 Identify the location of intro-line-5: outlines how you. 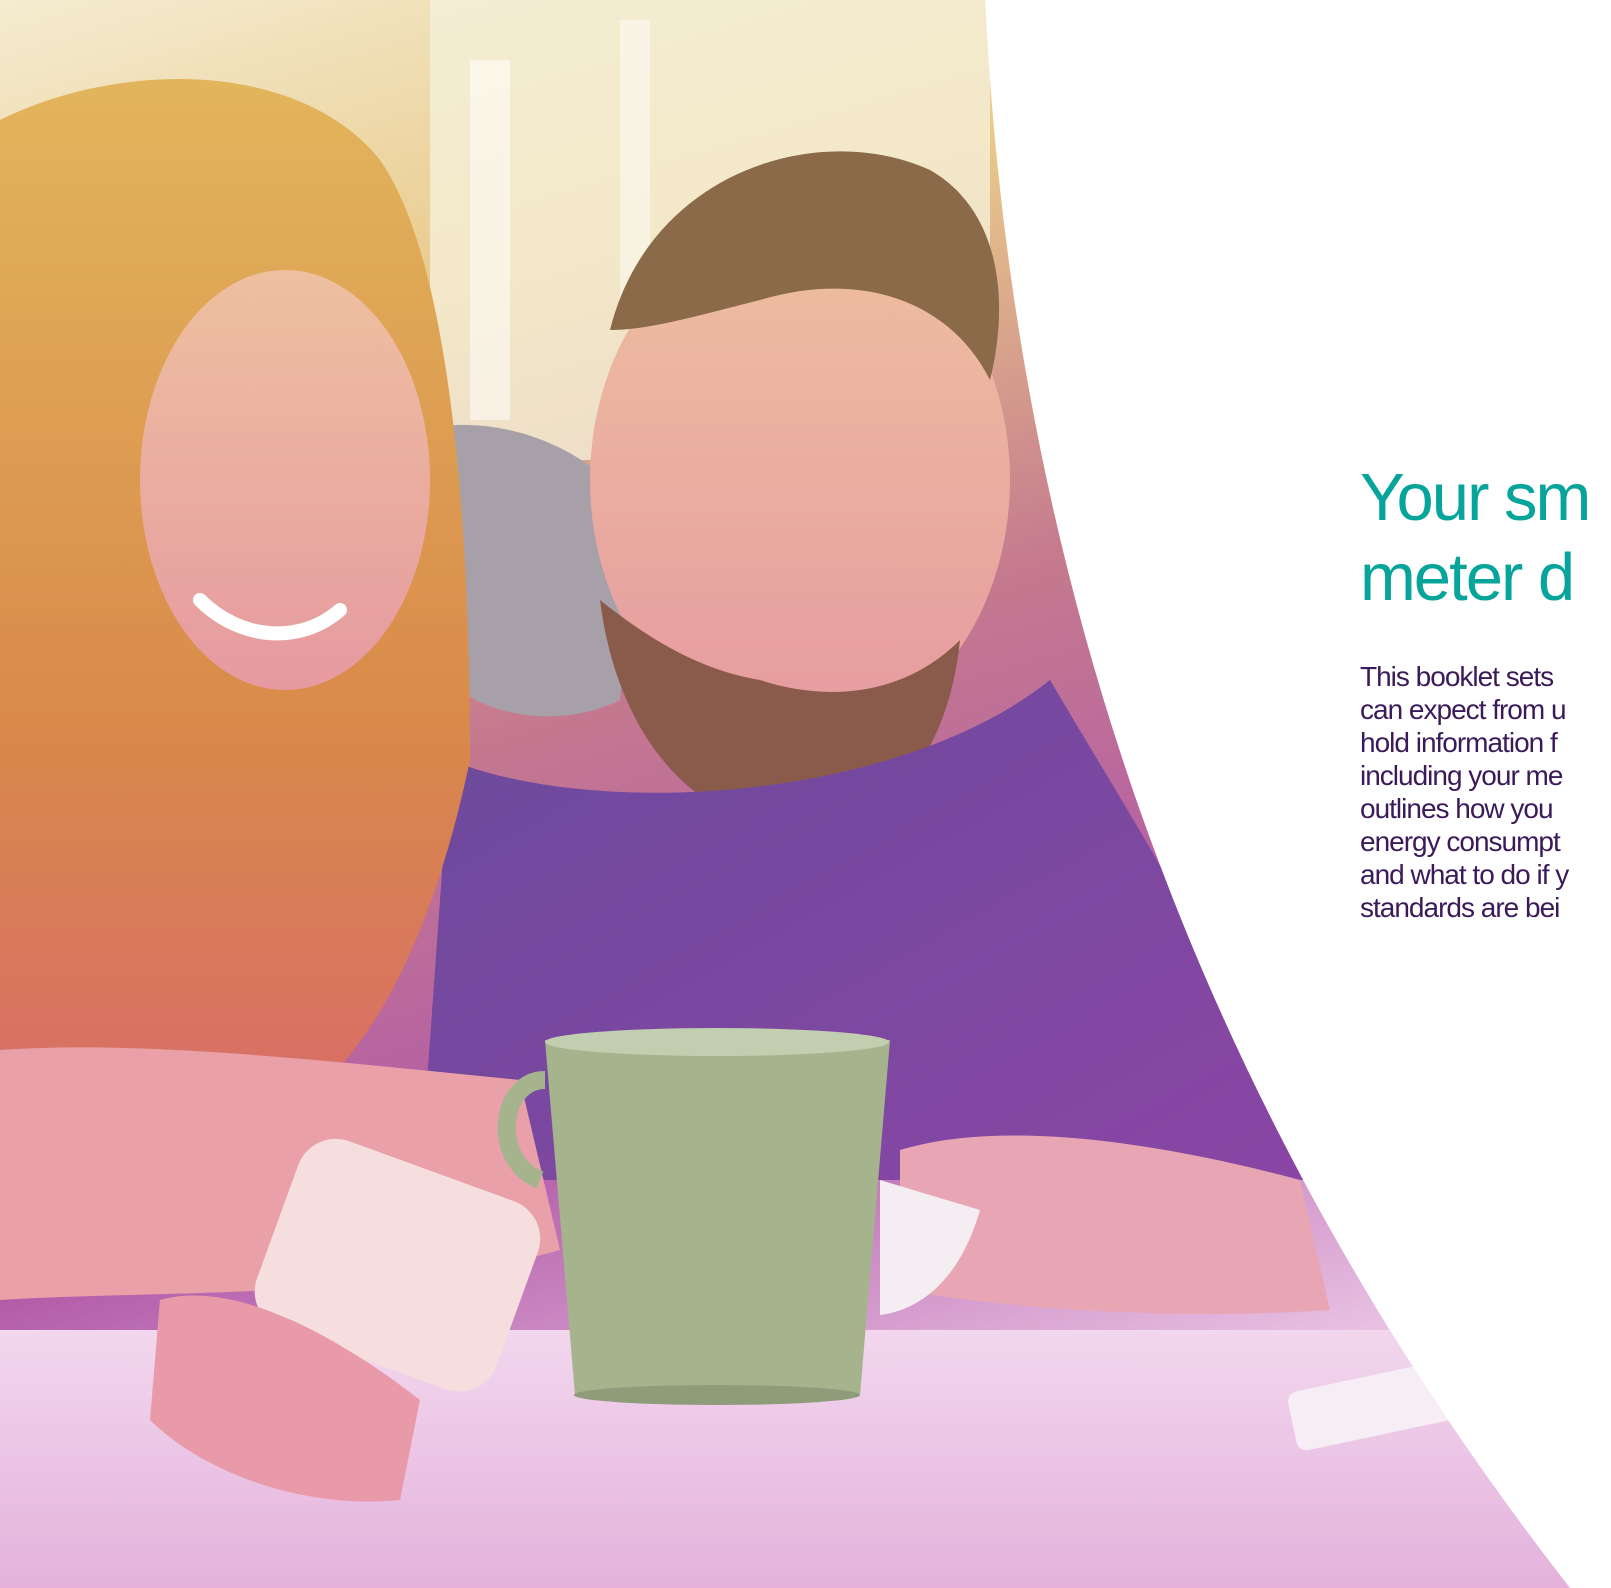
(1457, 808).